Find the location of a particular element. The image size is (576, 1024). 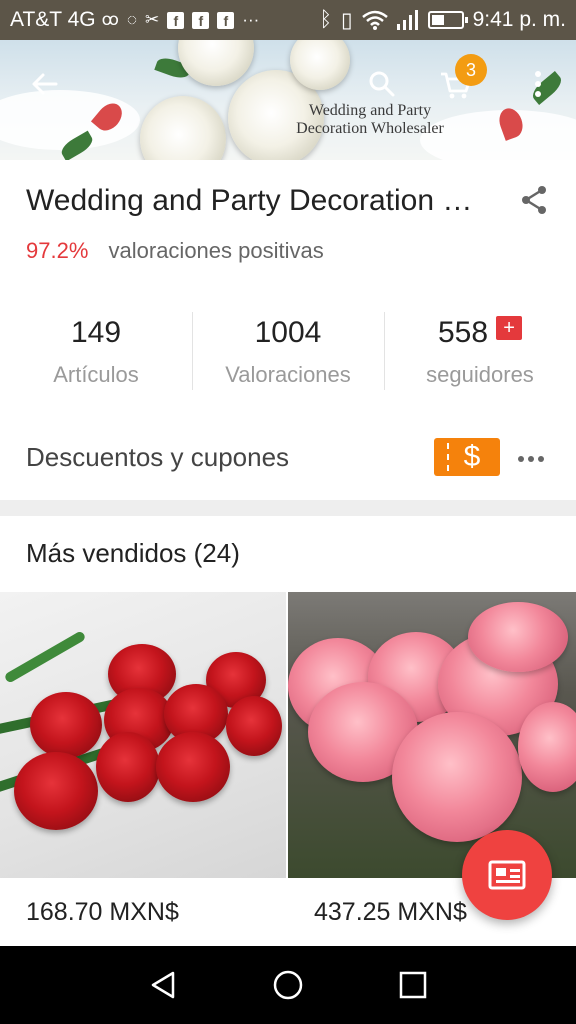

stat-ratings-label: Valoraciones is located at coordinates (288, 374).